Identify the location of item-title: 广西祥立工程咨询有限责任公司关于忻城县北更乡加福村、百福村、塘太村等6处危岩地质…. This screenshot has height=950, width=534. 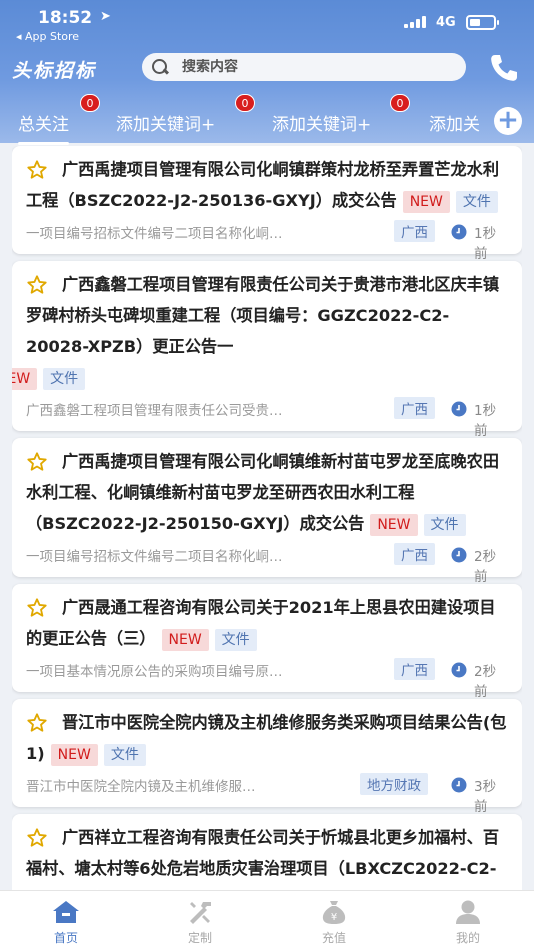
(263, 853).